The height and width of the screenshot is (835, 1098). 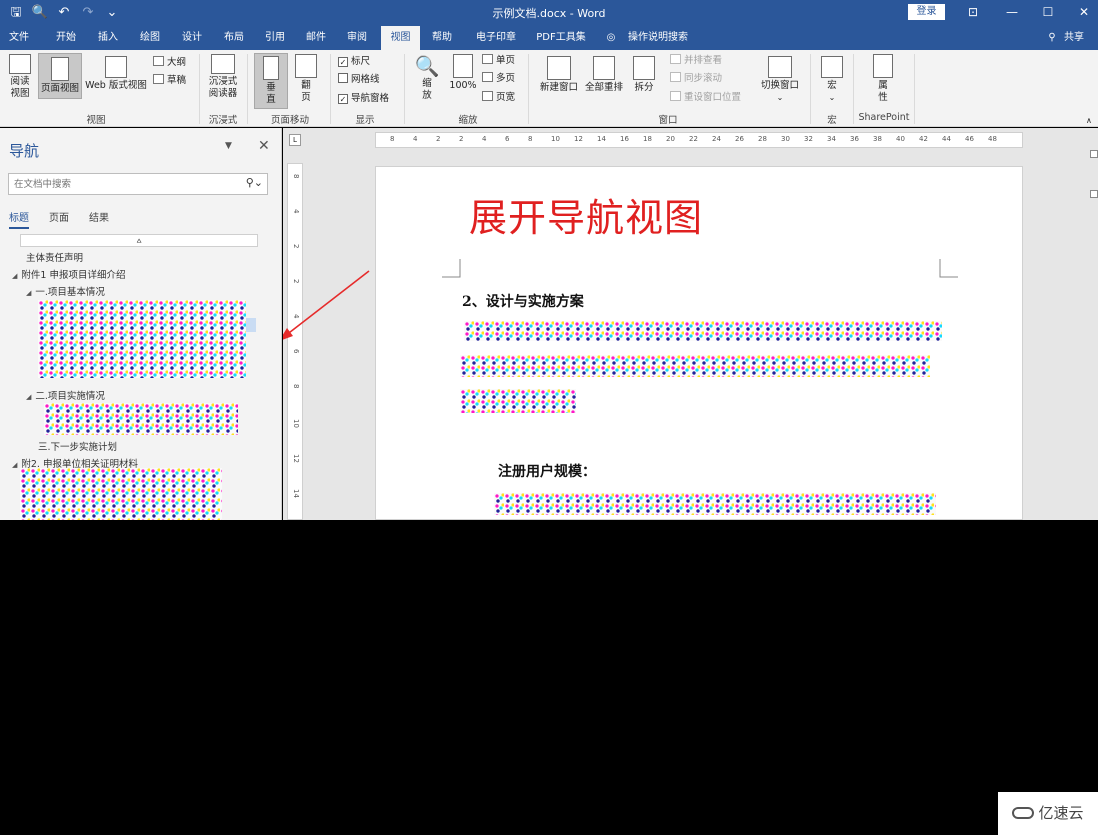 What do you see at coordinates (295, 341) in the screenshot?
I see `vertical-ruler: 8 4 2 2 4 6 8 10 12 14` at bounding box center [295, 341].